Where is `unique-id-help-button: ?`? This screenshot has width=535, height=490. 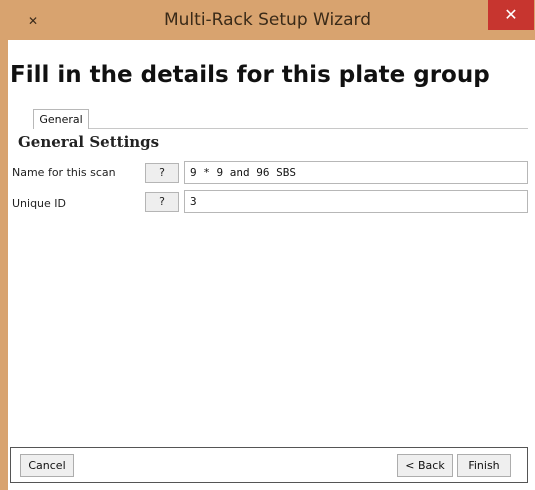 unique-id-help-button: ? is located at coordinates (162, 202).